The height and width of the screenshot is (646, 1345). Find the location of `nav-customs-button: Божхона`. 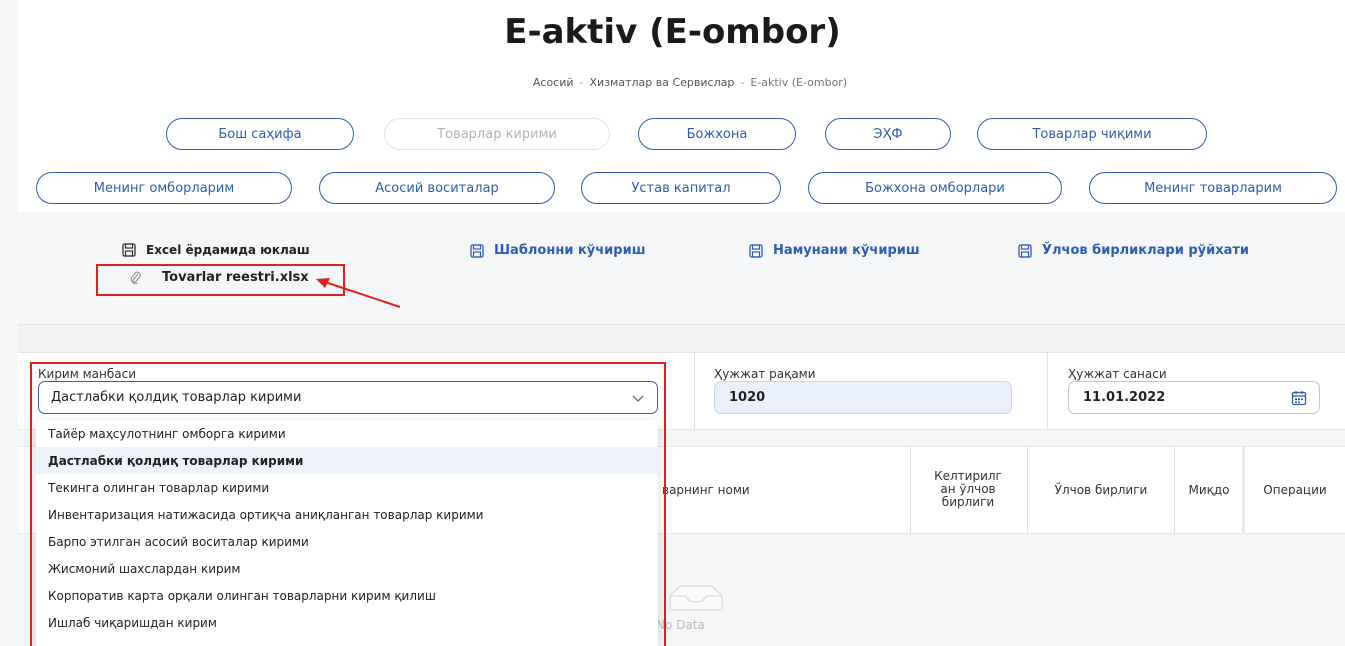

nav-customs-button: Божхона is located at coordinates (717, 134).